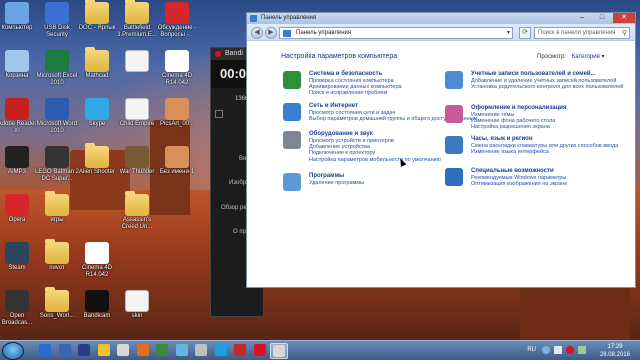 This screenshot has height=360, width=640. Describe the element at coordinates (342, 153) in the screenshot. I see `category-link: Подключение к проектору` at that location.